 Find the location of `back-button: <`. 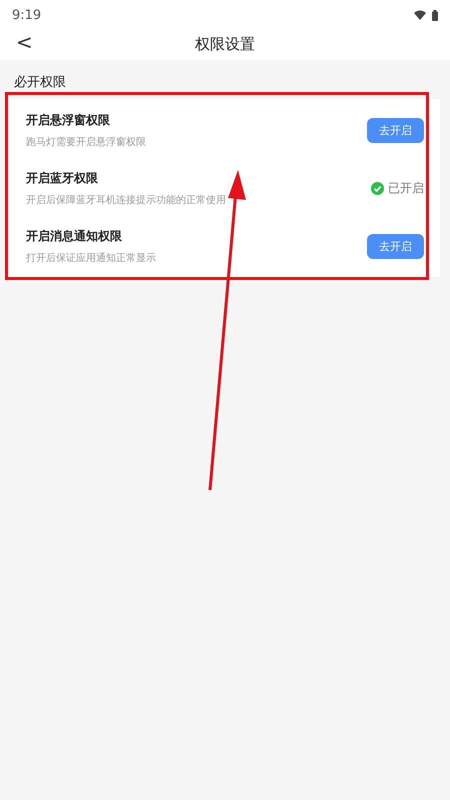

back-button: < is located at coordinates (24, 42).